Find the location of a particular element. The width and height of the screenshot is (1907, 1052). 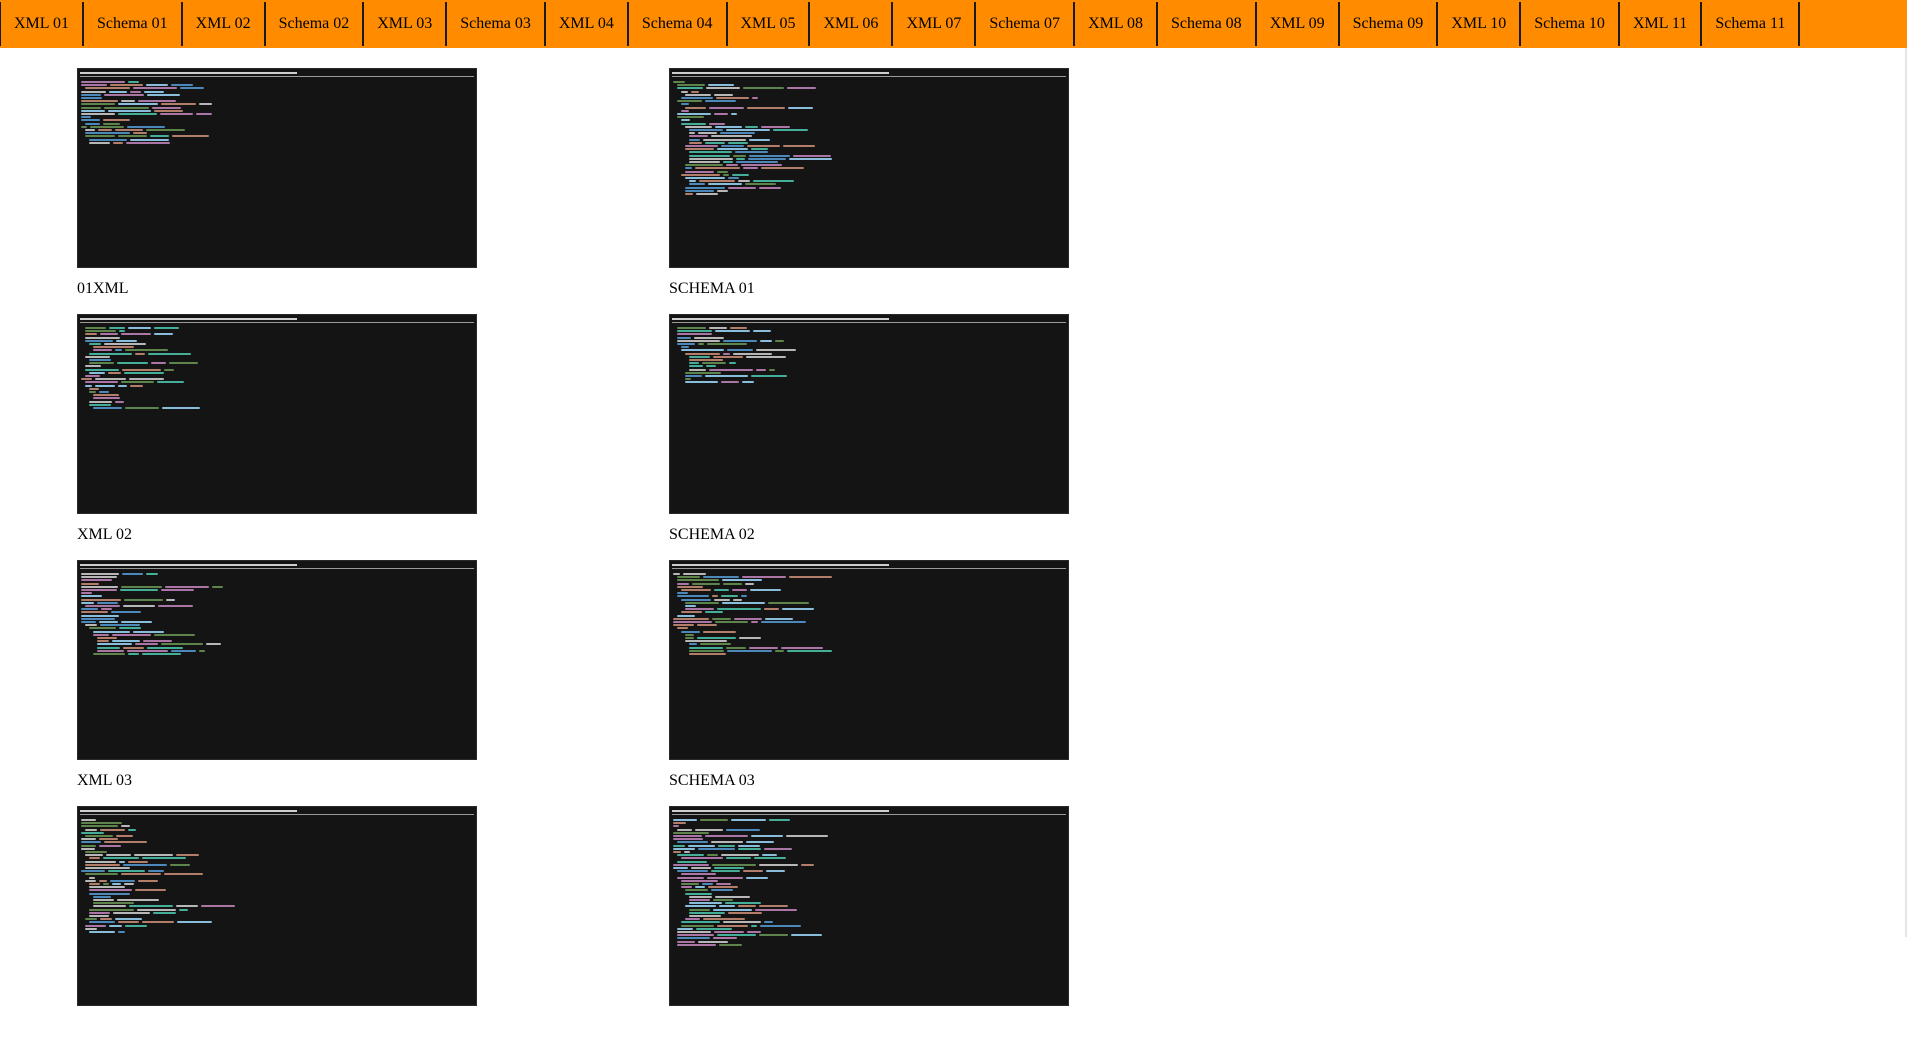

nav-tab-xml-11: XML 11 is located at coordinates (1661, 24).